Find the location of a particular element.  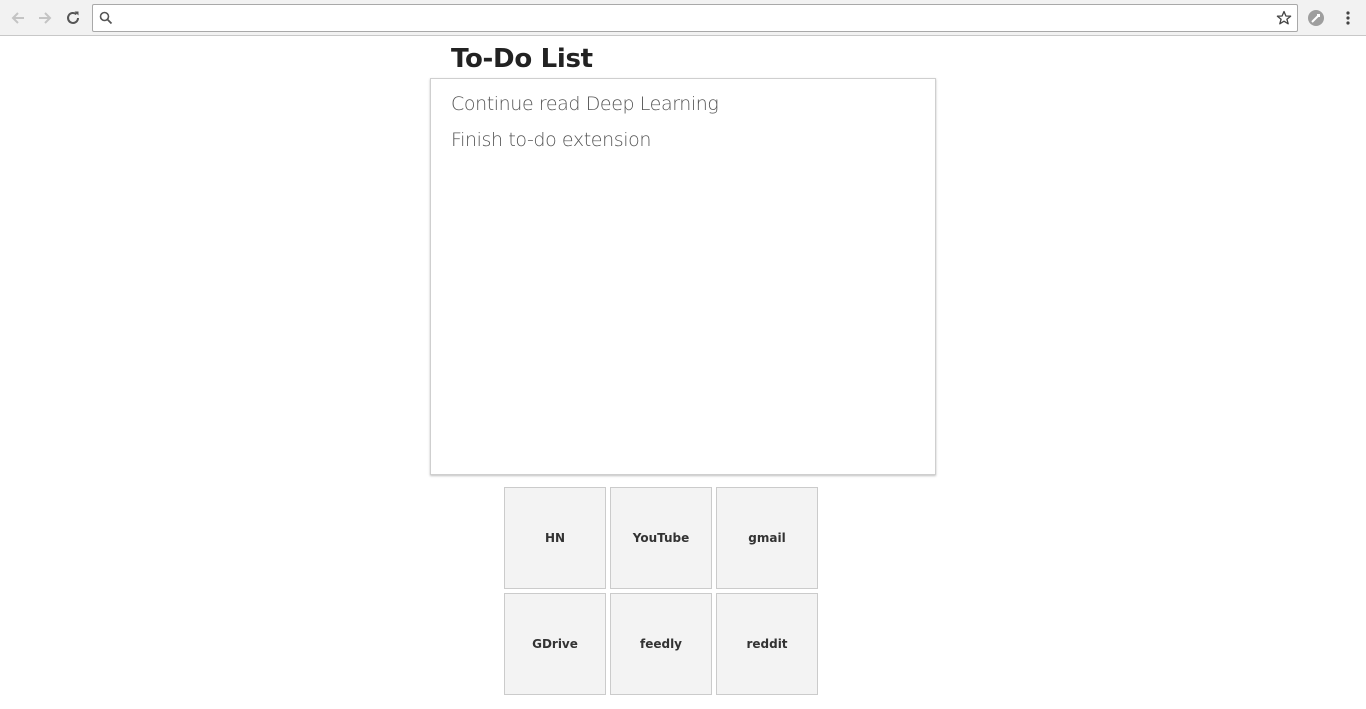

browser-menu-button is located at coordinates (1348, 18).